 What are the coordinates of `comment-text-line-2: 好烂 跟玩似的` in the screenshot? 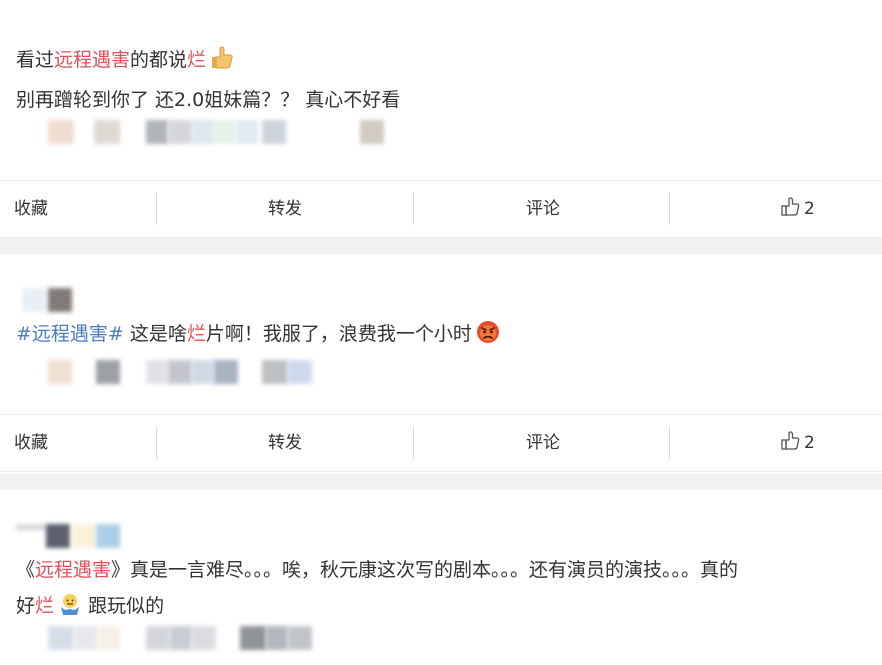 It's located at (90, 606).